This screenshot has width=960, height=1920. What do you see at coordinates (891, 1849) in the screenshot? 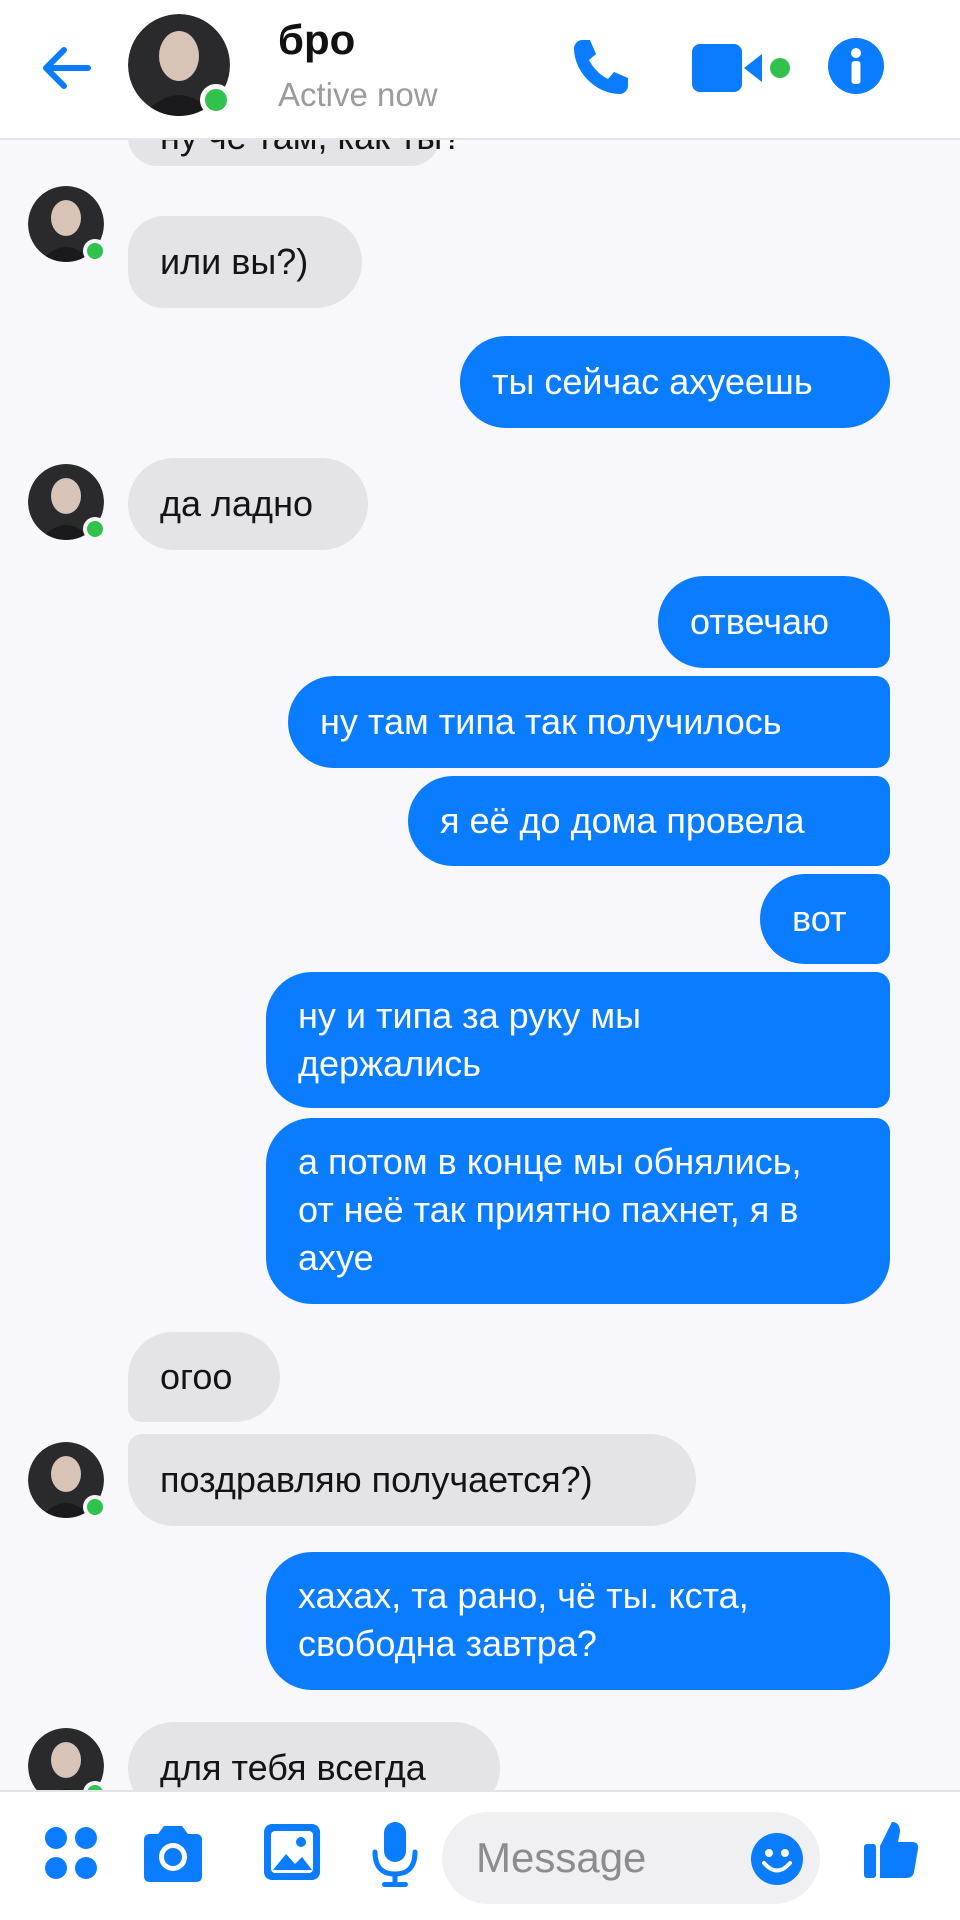
I see `thumbs-up-icon` at bounding box center [891, 1849].